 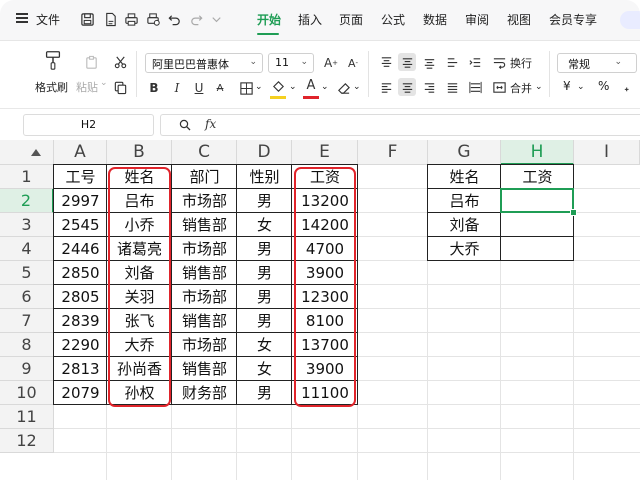 I want to click on format-painter-icon, so click(x=53, y=62).